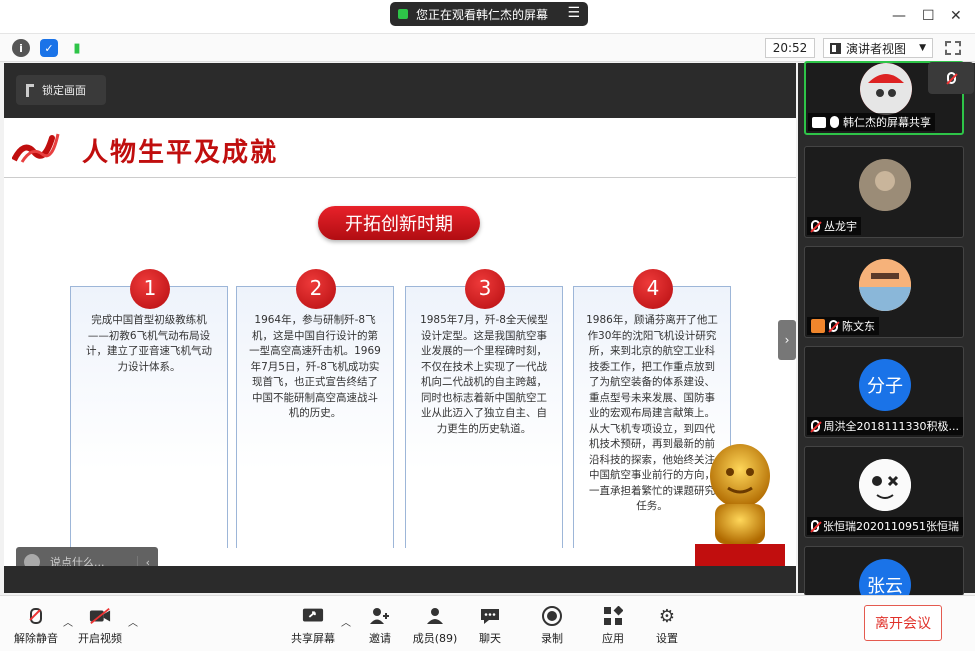 This screenshot has height=651, width=975. I want to click on view-mode-icon, so click(835, 48).